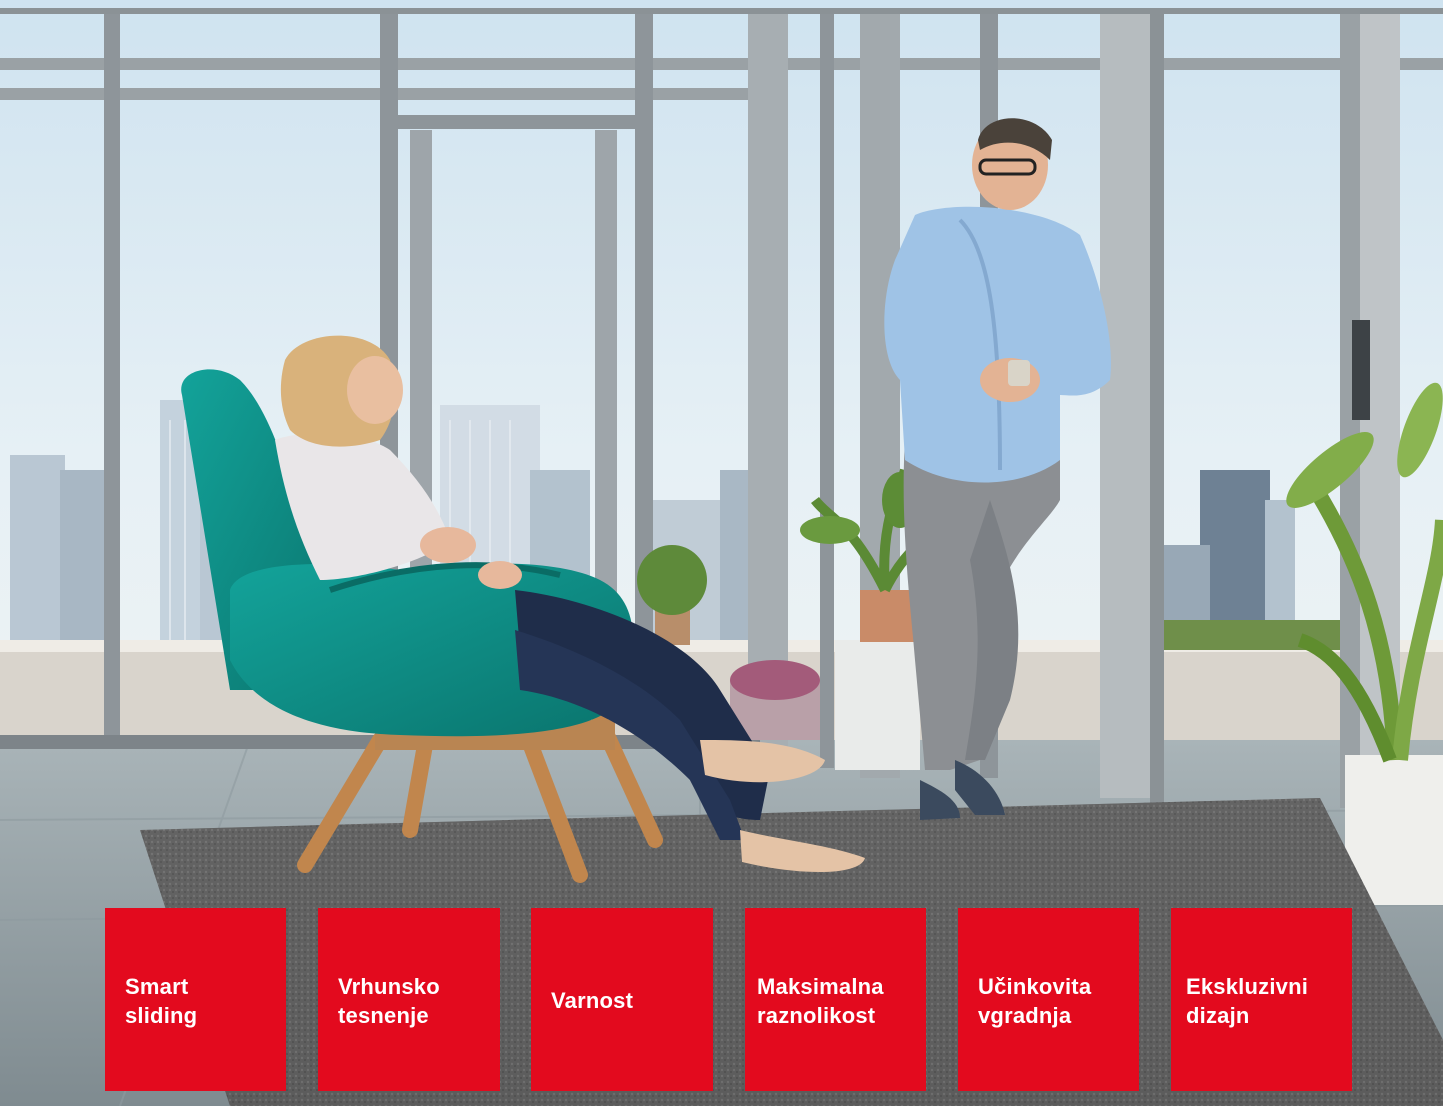 Image resolution: width=1443 pixels, height=1106 pixels. I want to click on badge-varnost: Varnost, so click(622, 999).